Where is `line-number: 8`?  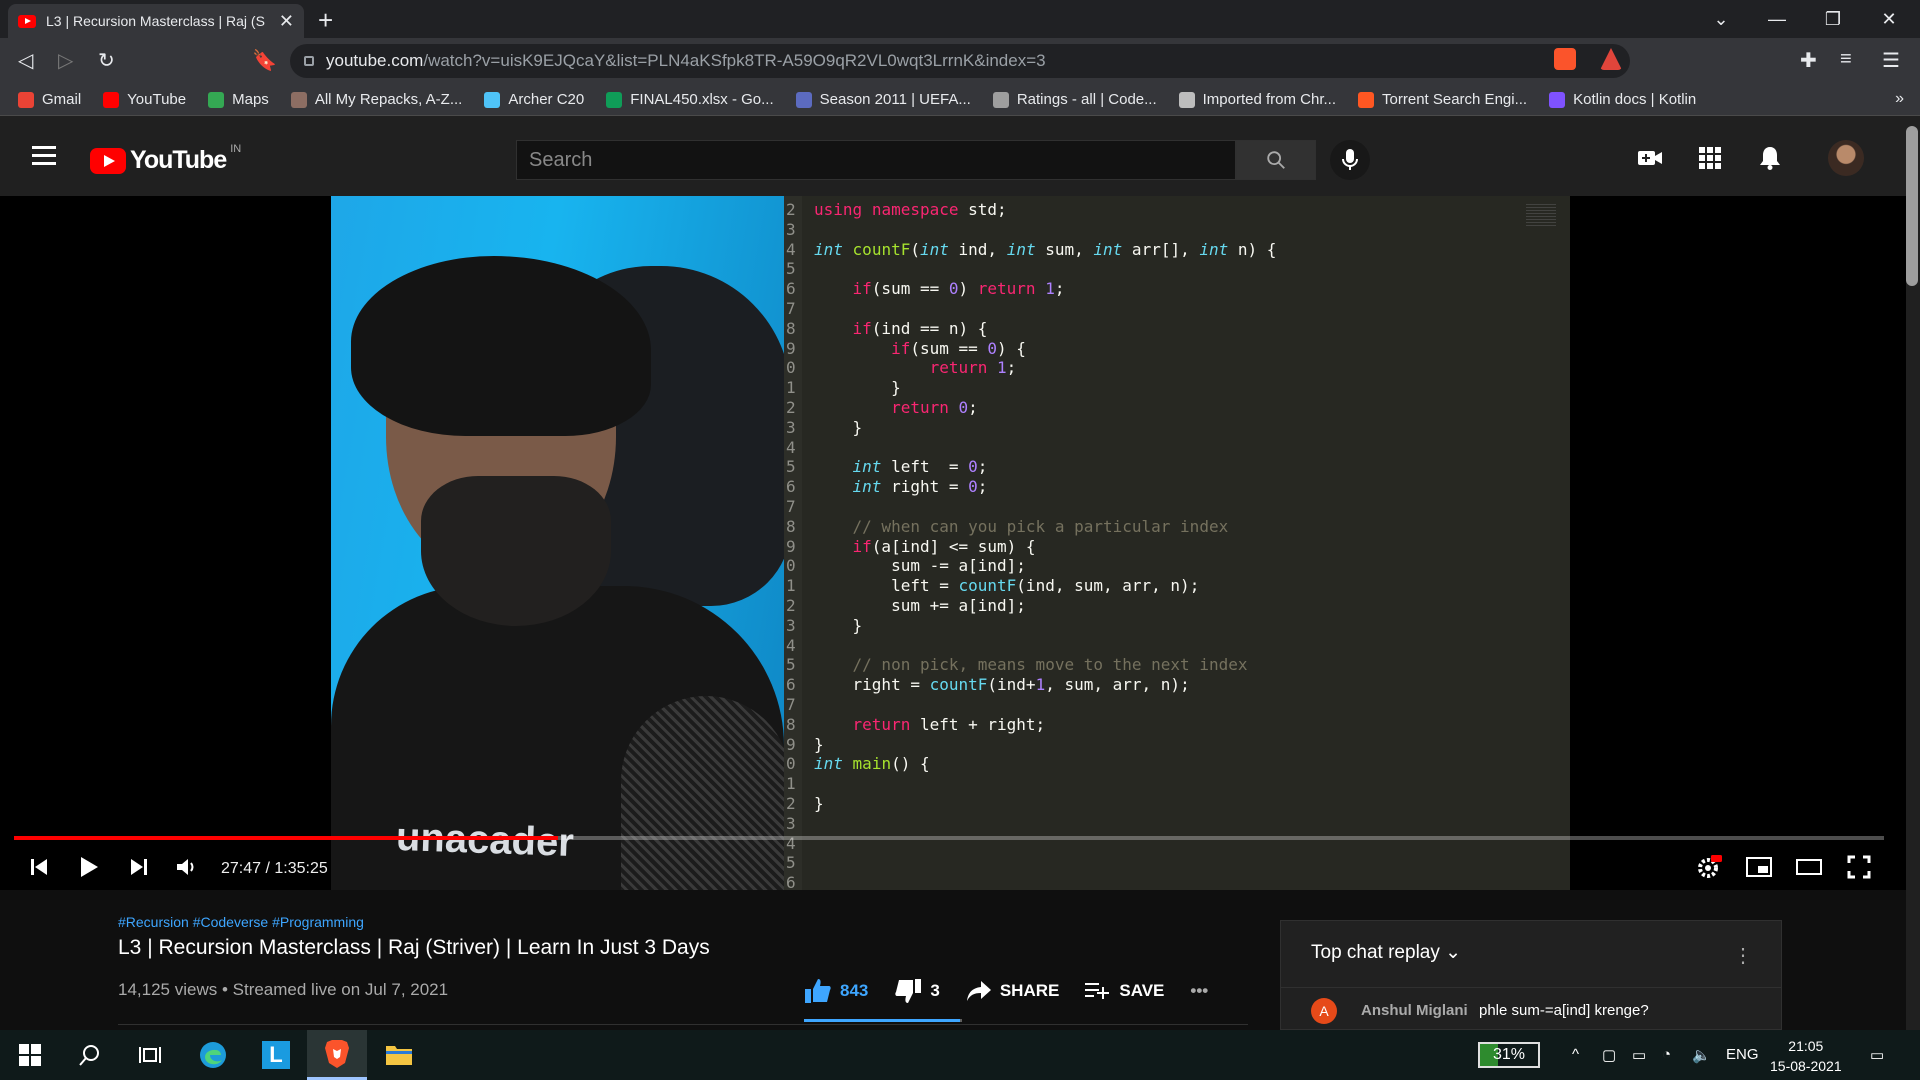 line-number: 8 is located at coordinates (791, 526).